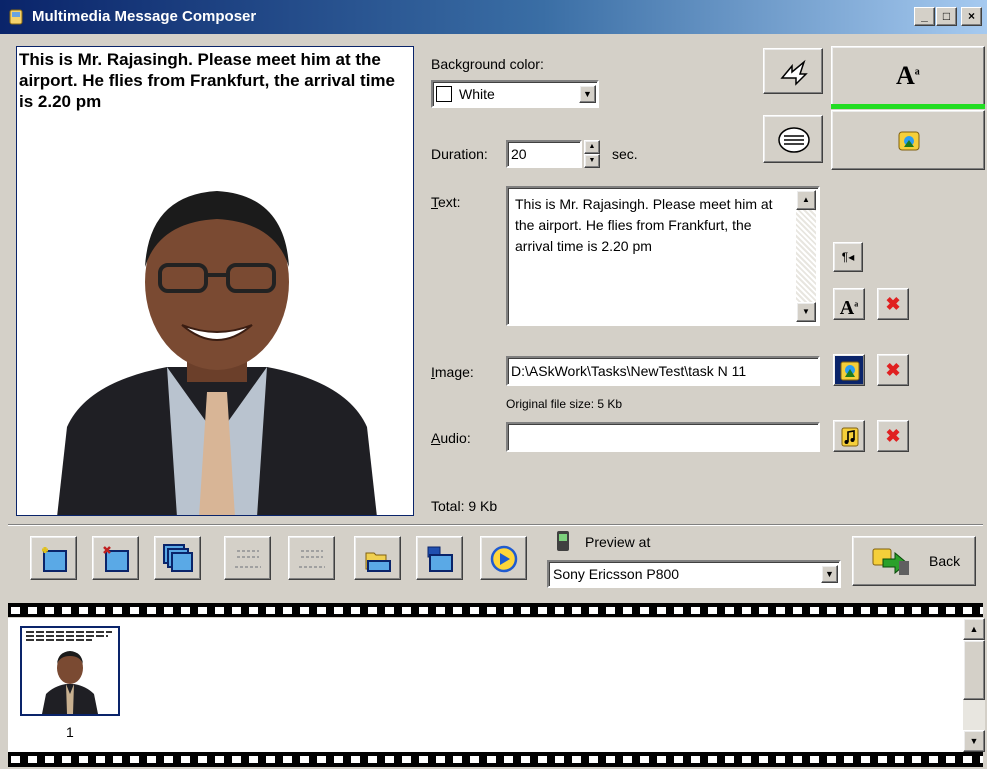 The height and width of the screenshot is (769, 987). I want to click on browse-image-button, so click(849, 370).